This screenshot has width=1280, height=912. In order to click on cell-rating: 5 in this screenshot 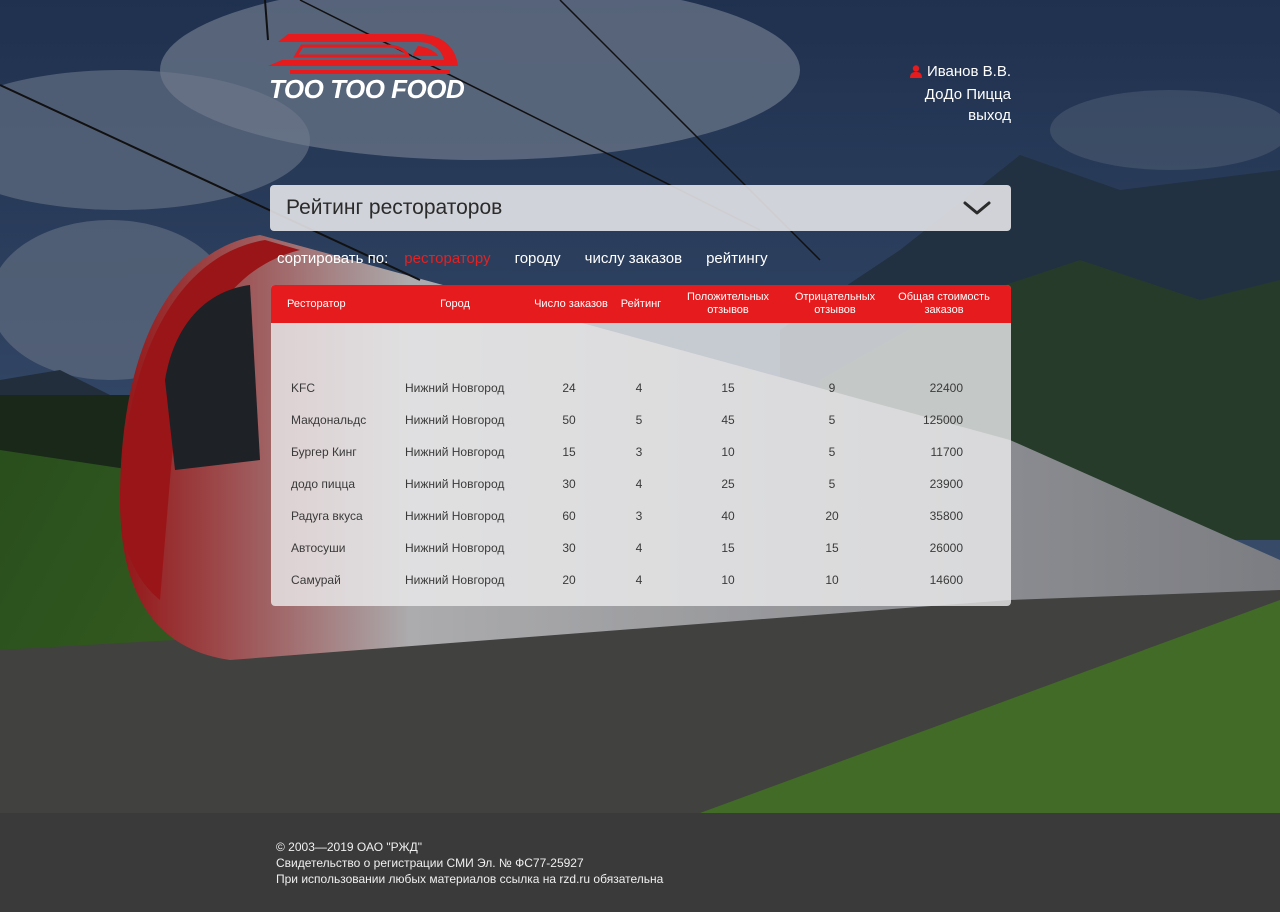, I will do `click(639, 420)`.